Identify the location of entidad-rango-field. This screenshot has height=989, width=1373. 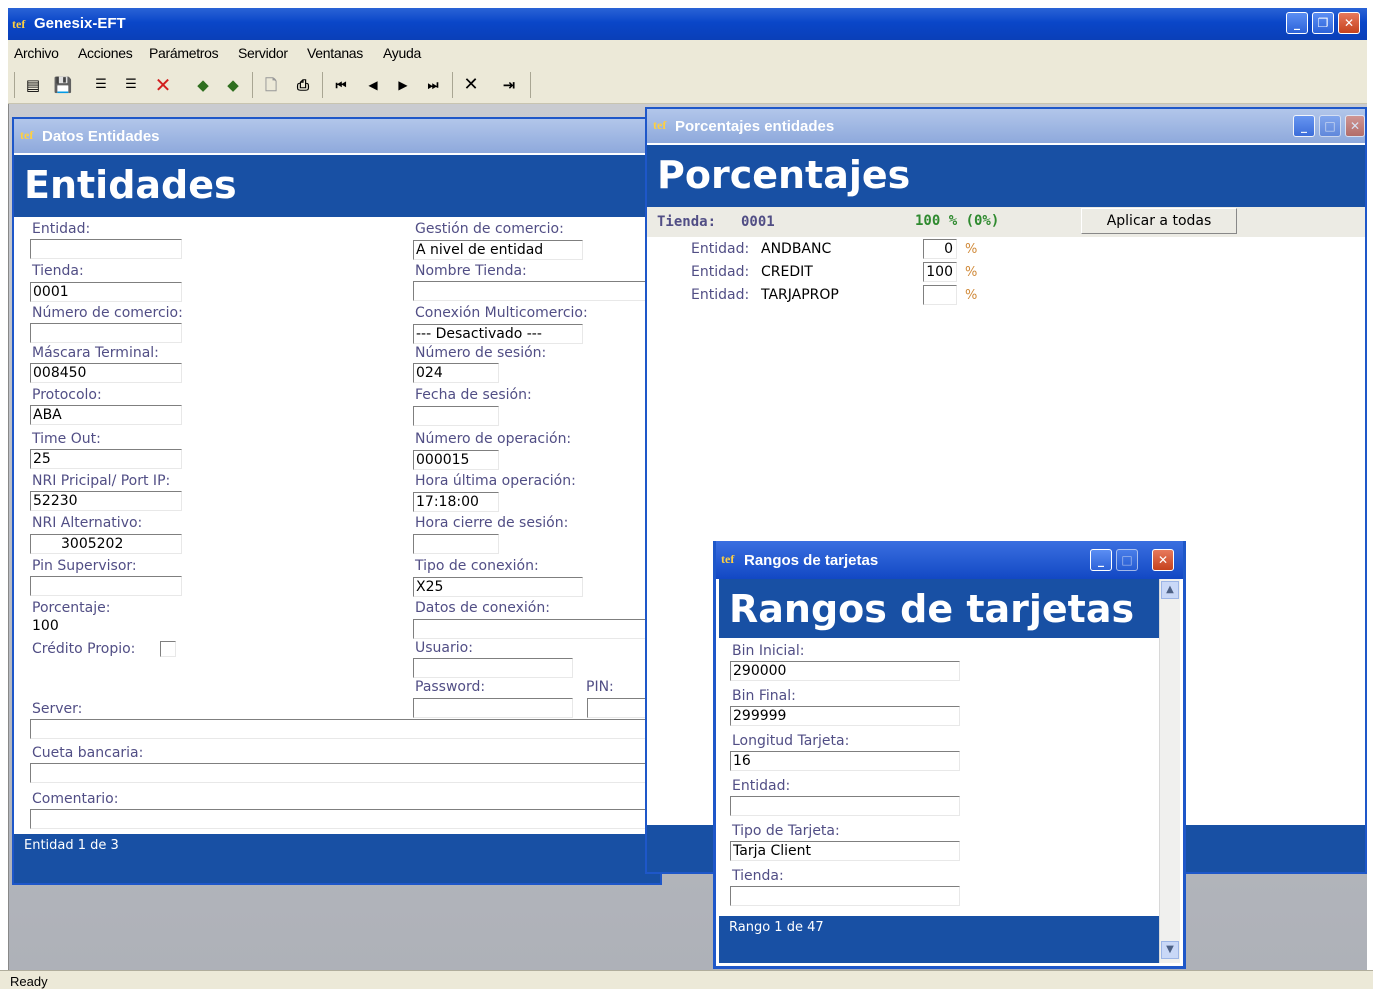
(845, 806).